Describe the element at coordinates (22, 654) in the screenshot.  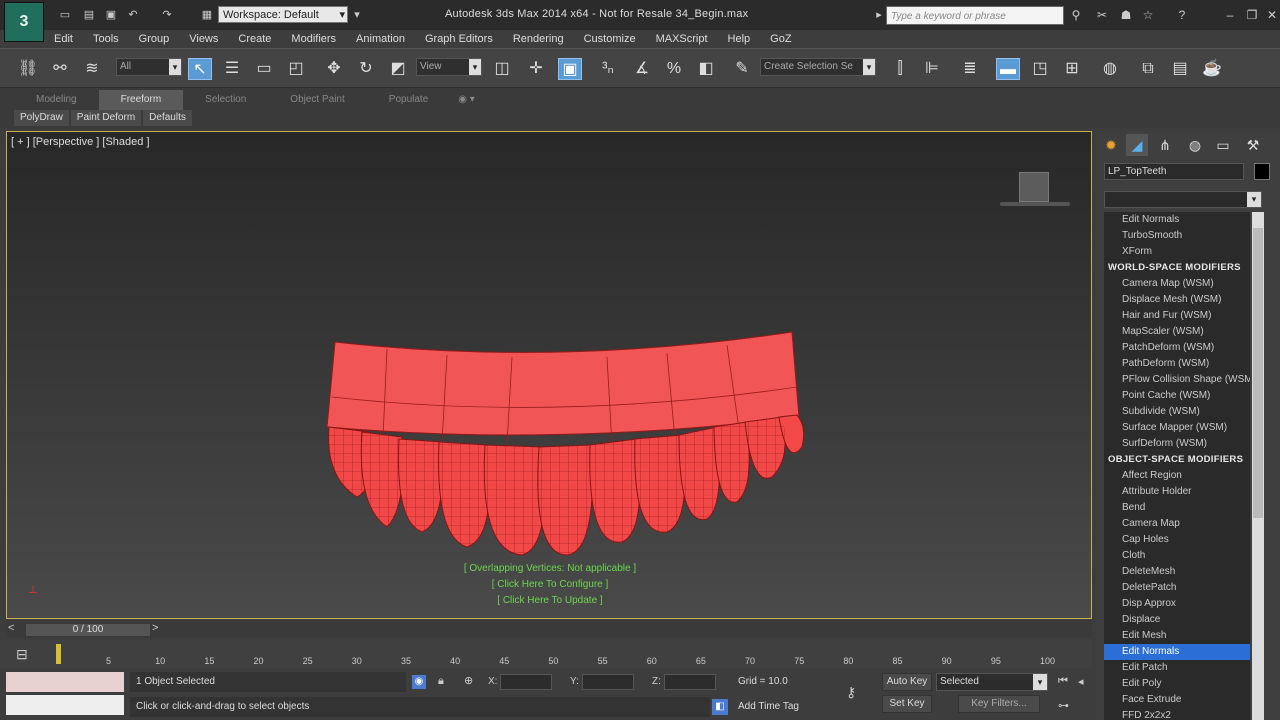
I see `mini-curve-editor-icon: ⊟` at that location.